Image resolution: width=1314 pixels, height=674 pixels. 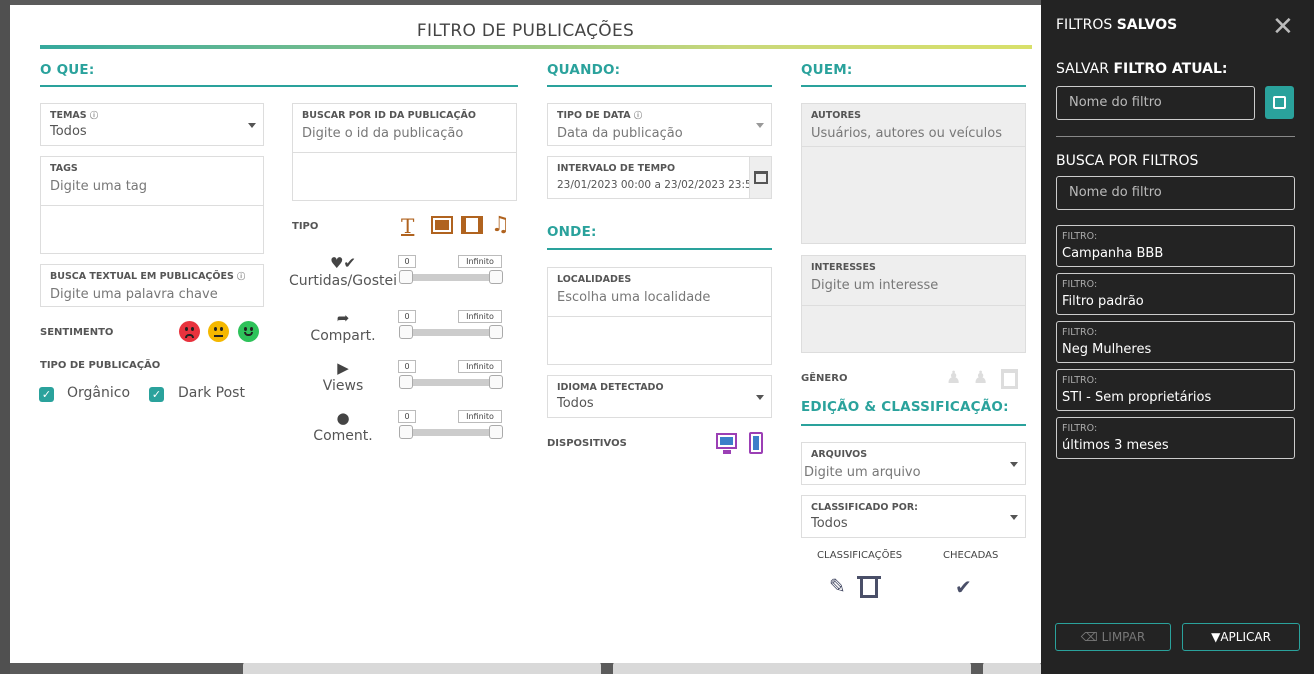 I want to click on male-icon: ♟, so click(x=953, y=378).